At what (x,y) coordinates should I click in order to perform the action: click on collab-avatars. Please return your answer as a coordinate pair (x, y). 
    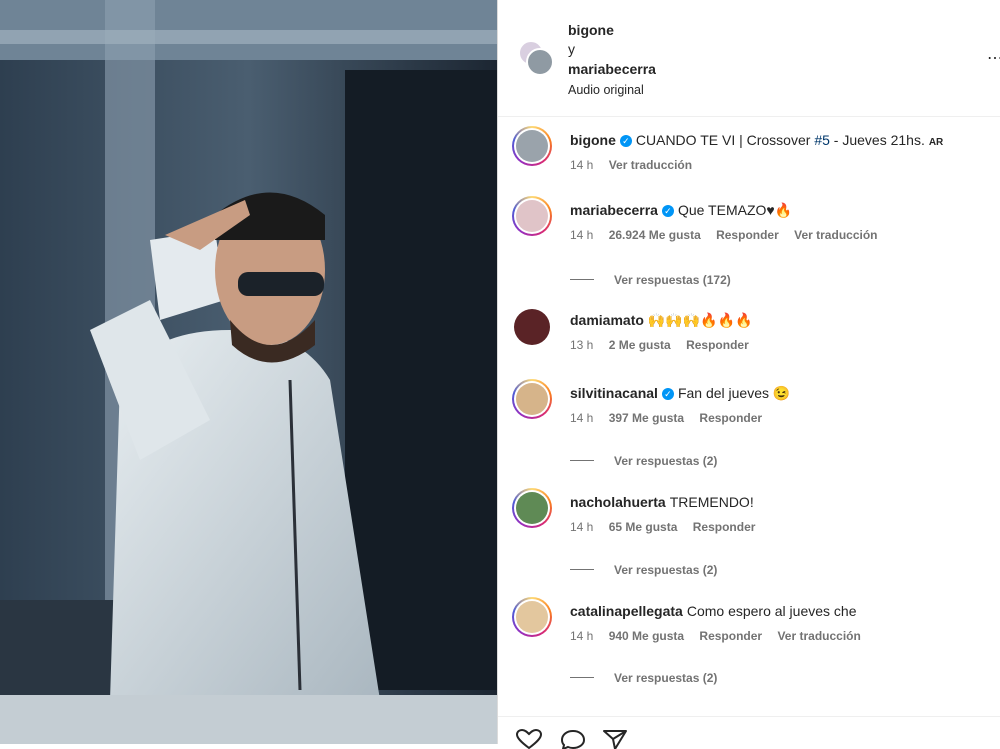
    Looking at the image, I should click on (535, 60).